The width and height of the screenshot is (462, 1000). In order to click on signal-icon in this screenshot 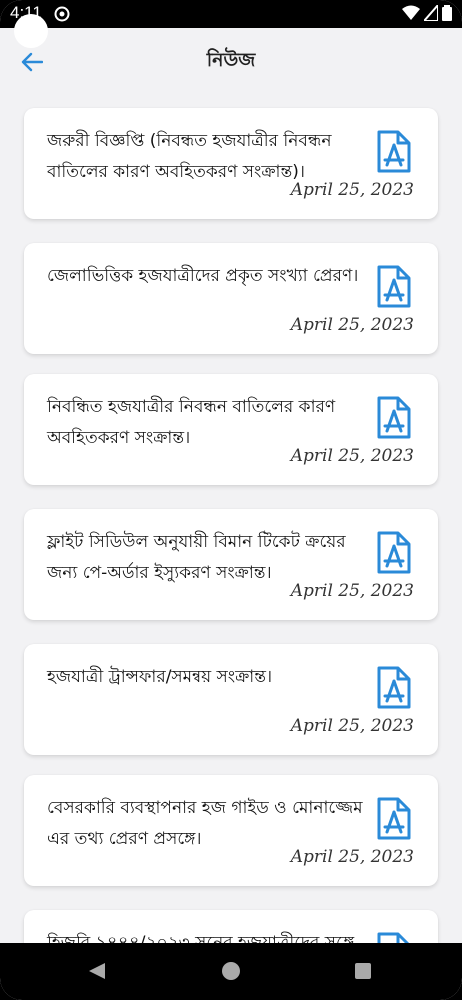, I will do `click(431, 13)`.